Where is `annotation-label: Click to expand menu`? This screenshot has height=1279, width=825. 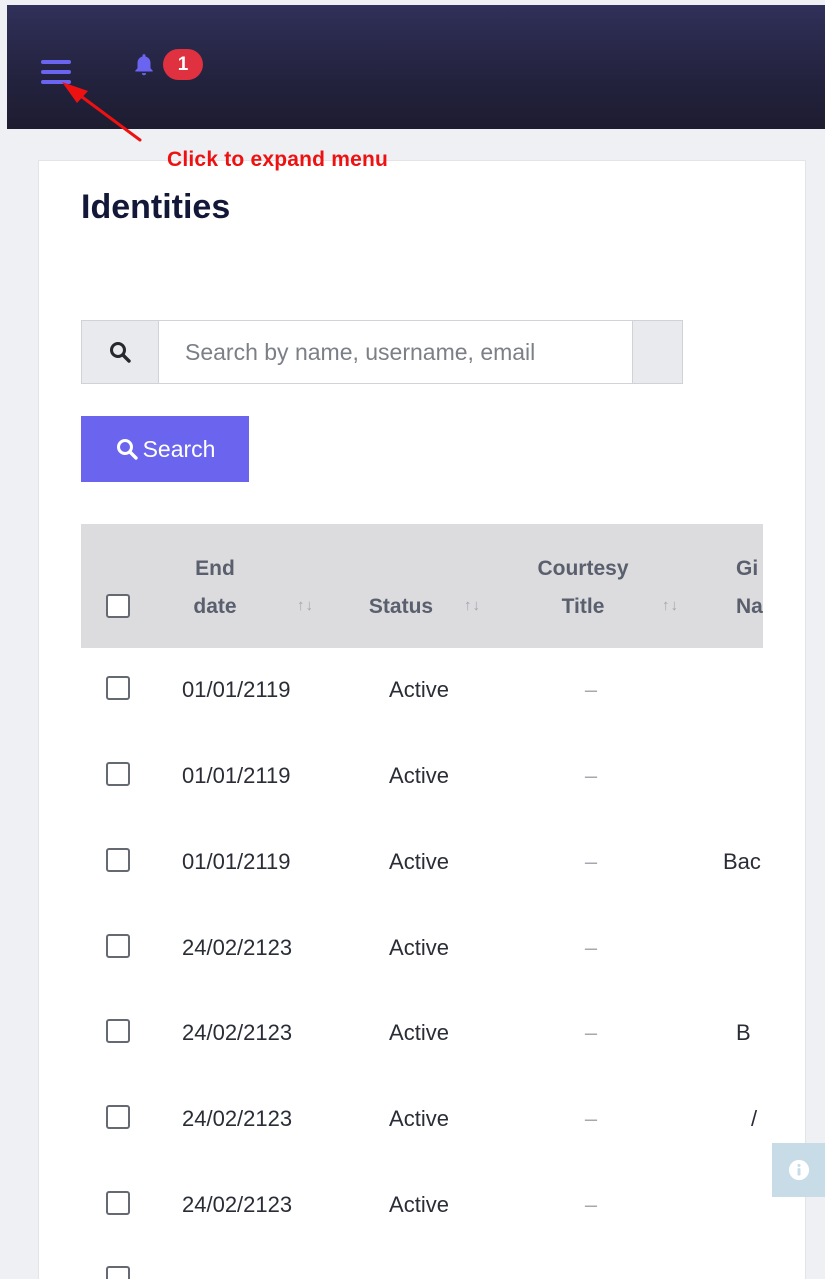 annotation-label: Click to expand menu is located at coordinates (278, 159).